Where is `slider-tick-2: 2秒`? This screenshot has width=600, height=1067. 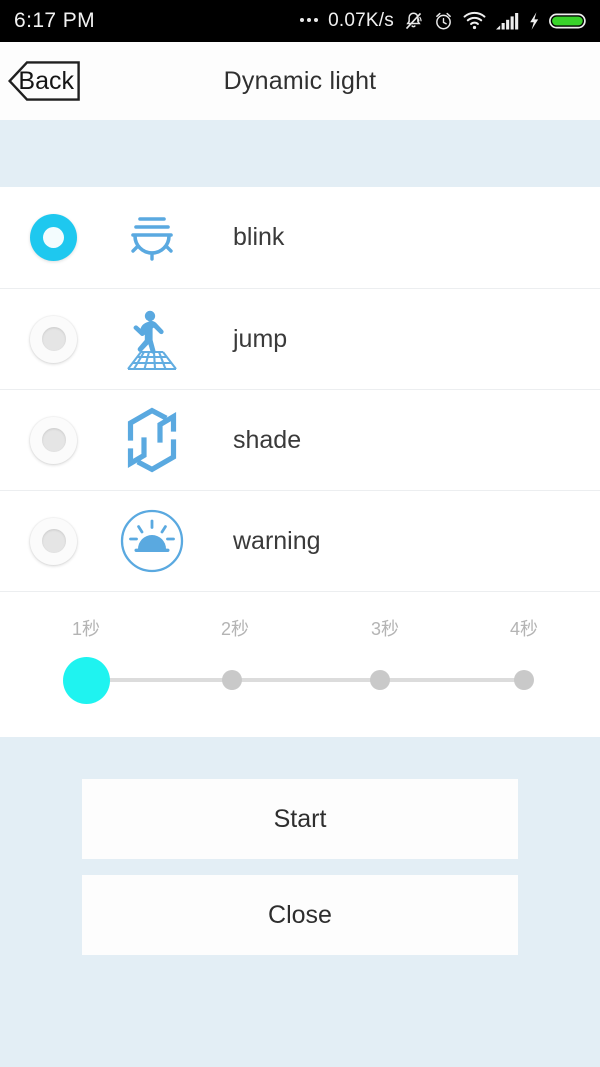 slider-tick-2: 2秒 is located at coordinates (235, 629).